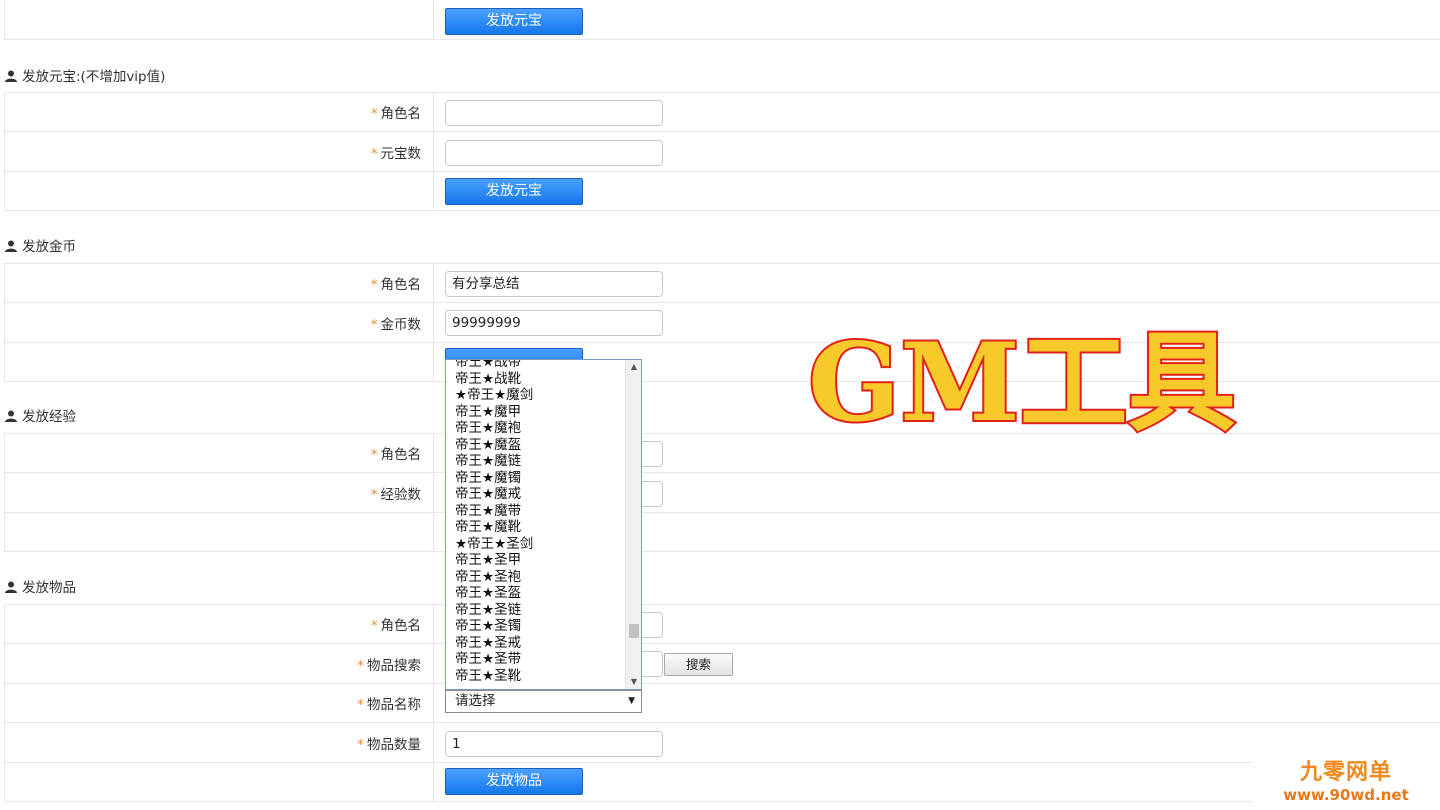  What do you see at coordinates (722, 492) in the screenshot?
I see `form-row-amount: * 经验数` at bounding box center [722, 492].